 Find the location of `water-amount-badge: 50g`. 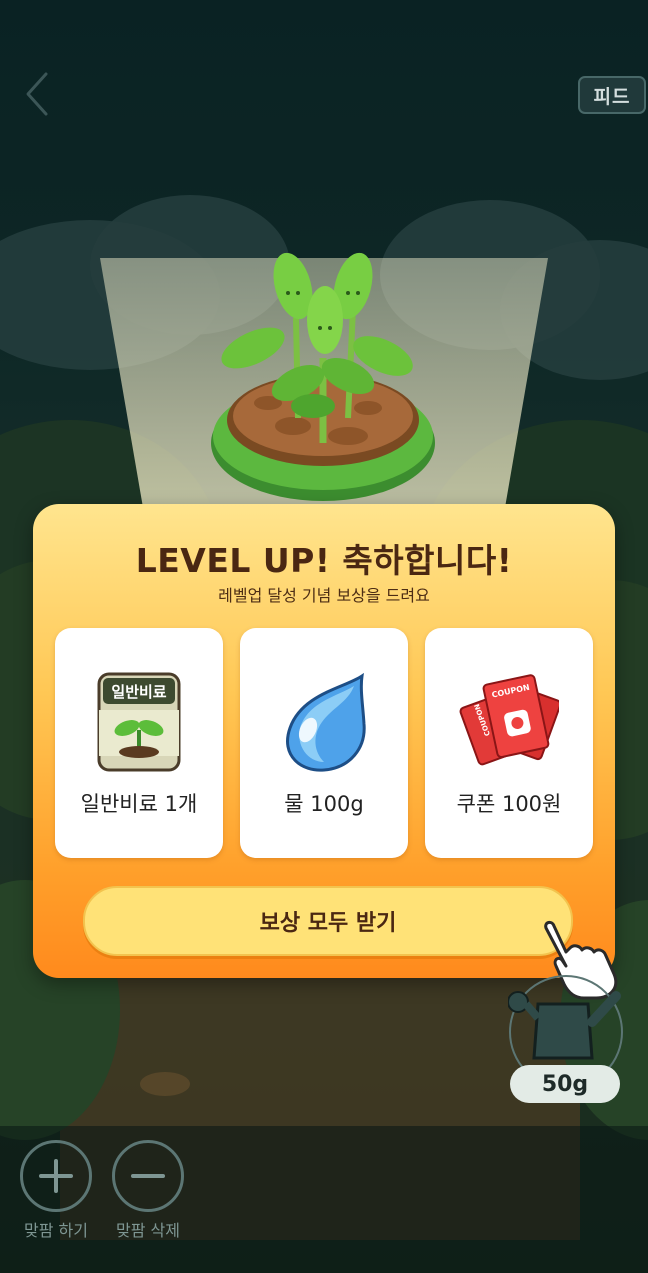

water-amount-badge: 50g is located at coordinates (565, 1084).